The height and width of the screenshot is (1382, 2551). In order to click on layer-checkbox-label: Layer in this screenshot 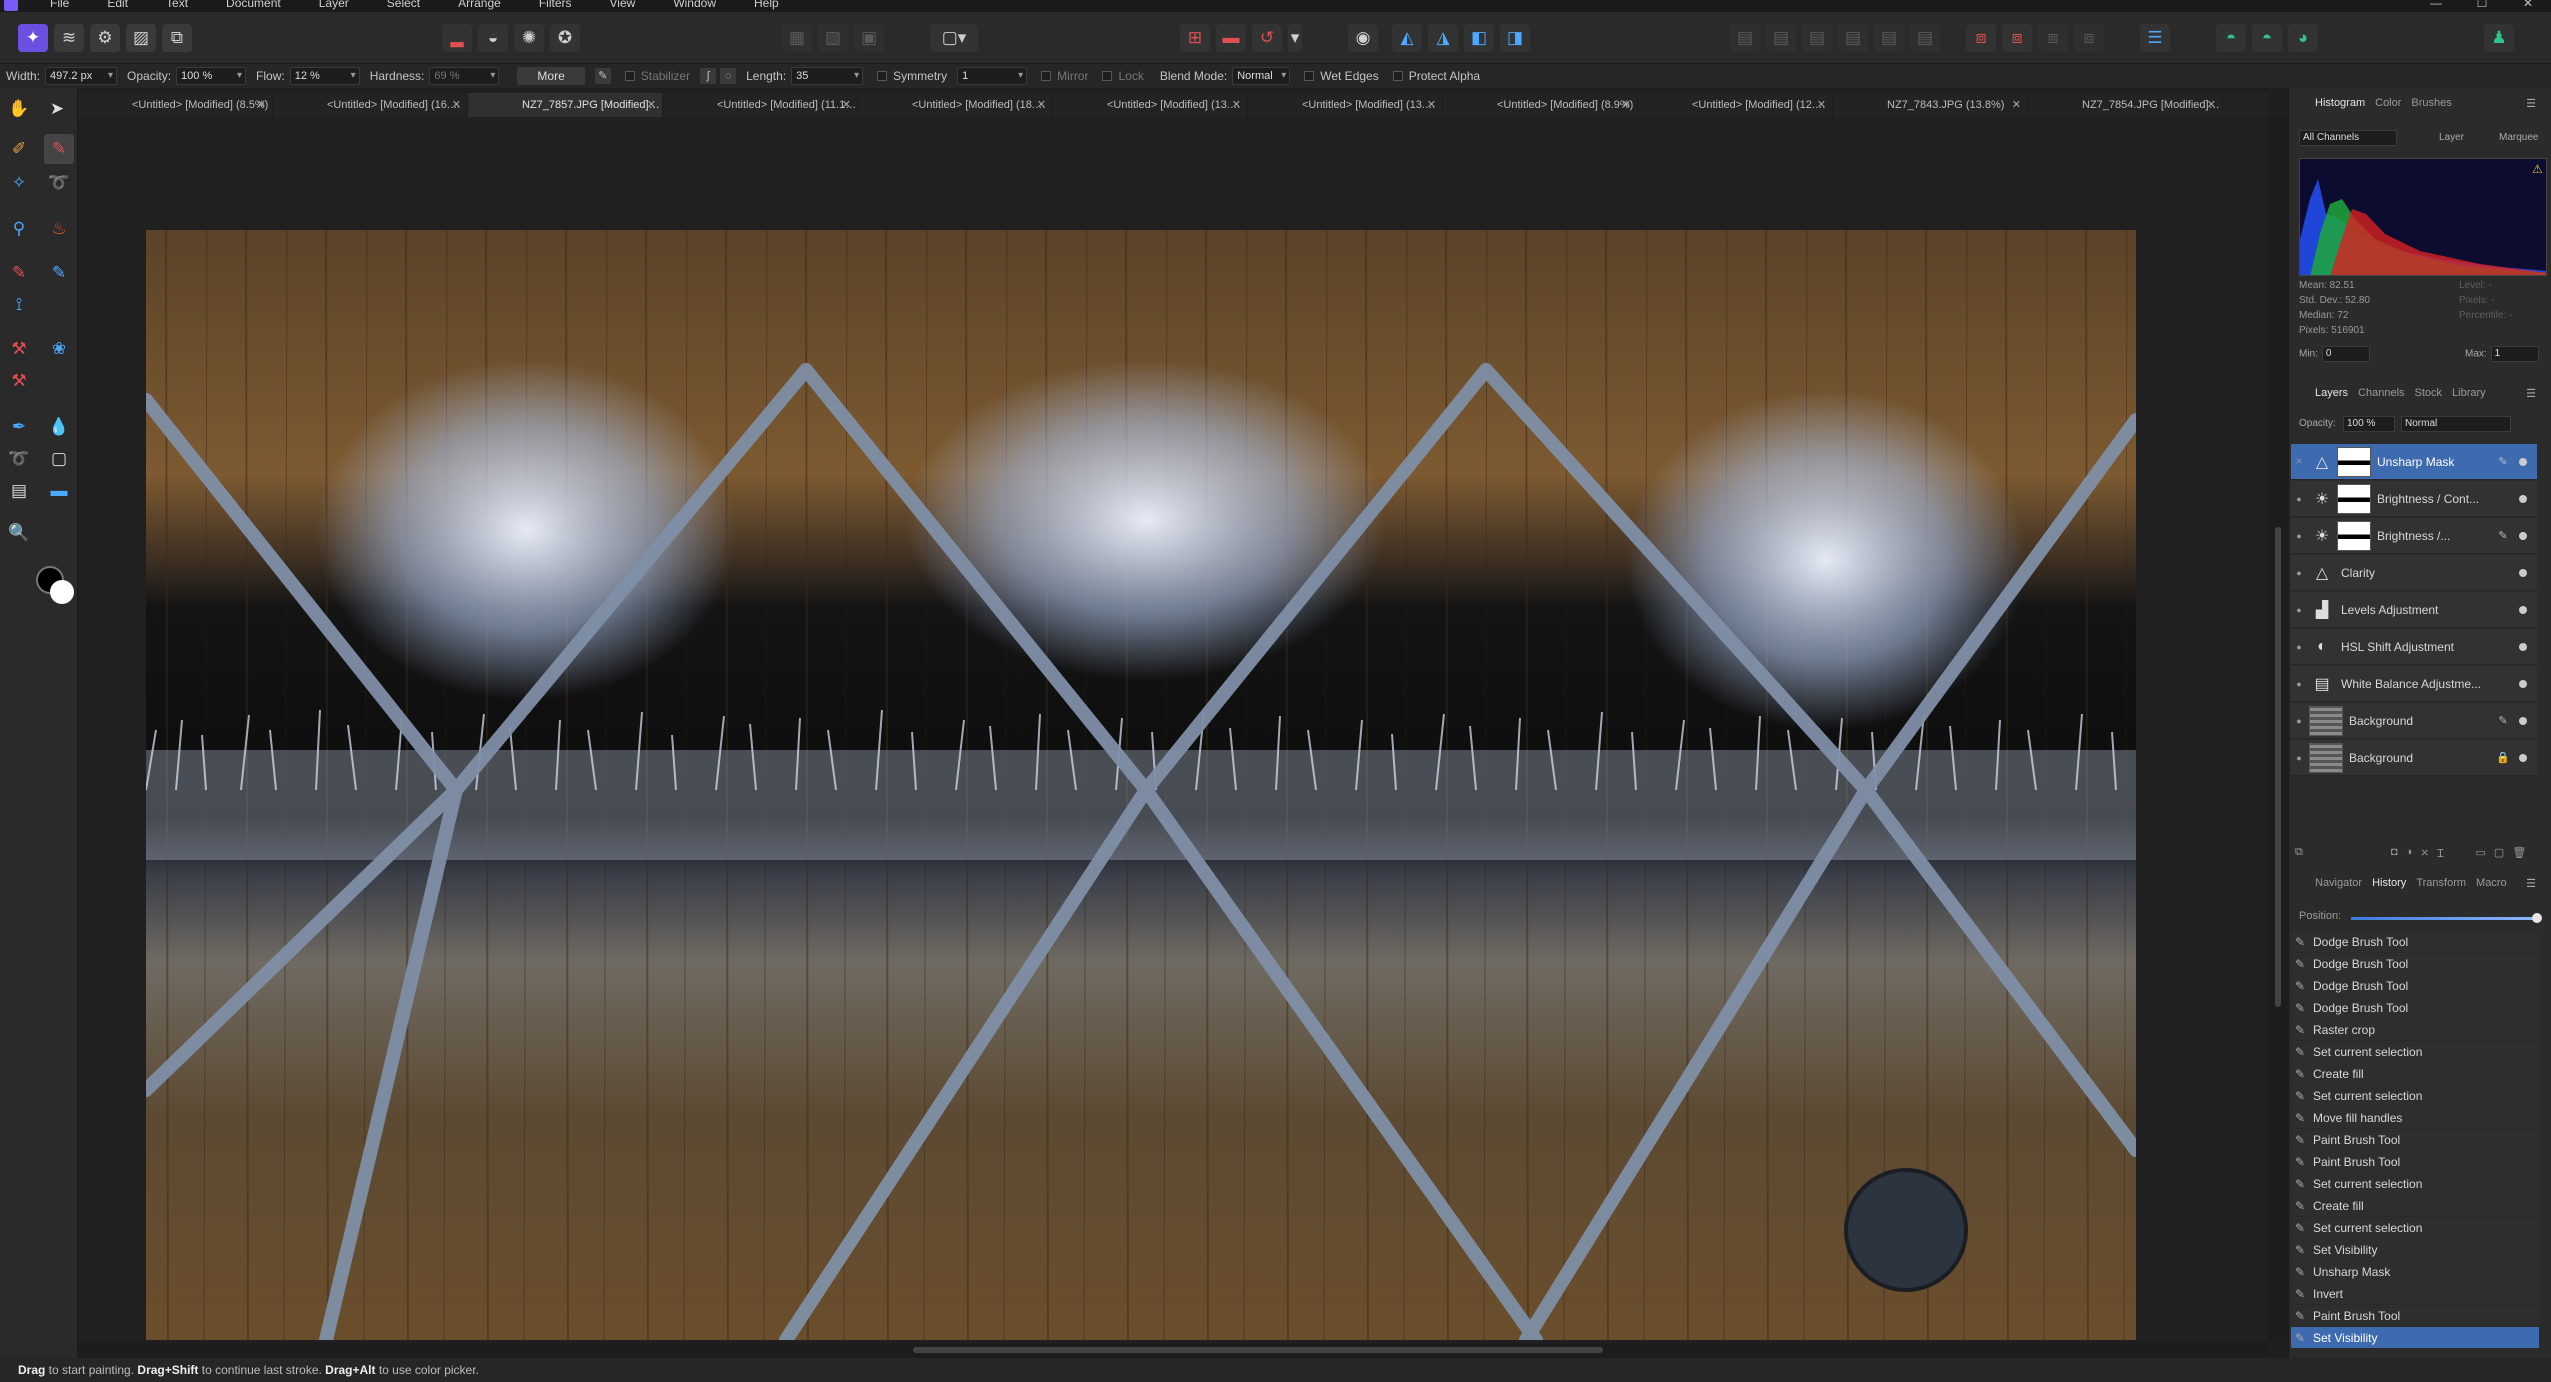, I will do `click(2451, 137)`.